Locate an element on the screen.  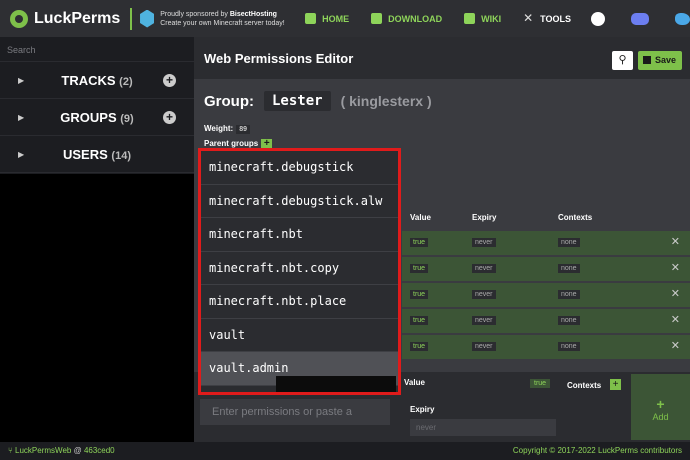
group-label: Group: is located at coordinates (229, 101).